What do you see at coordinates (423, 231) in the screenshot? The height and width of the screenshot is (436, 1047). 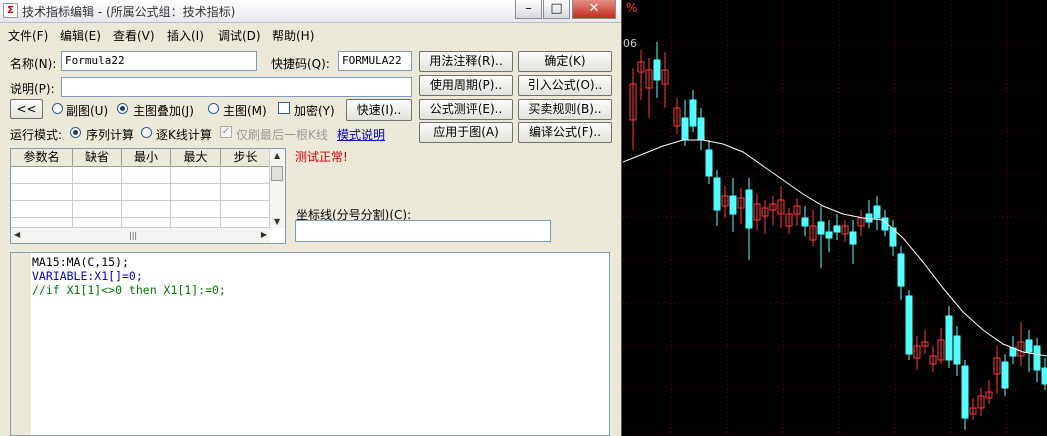 I see `axis-lines-input` at bounding box center [423, 231].